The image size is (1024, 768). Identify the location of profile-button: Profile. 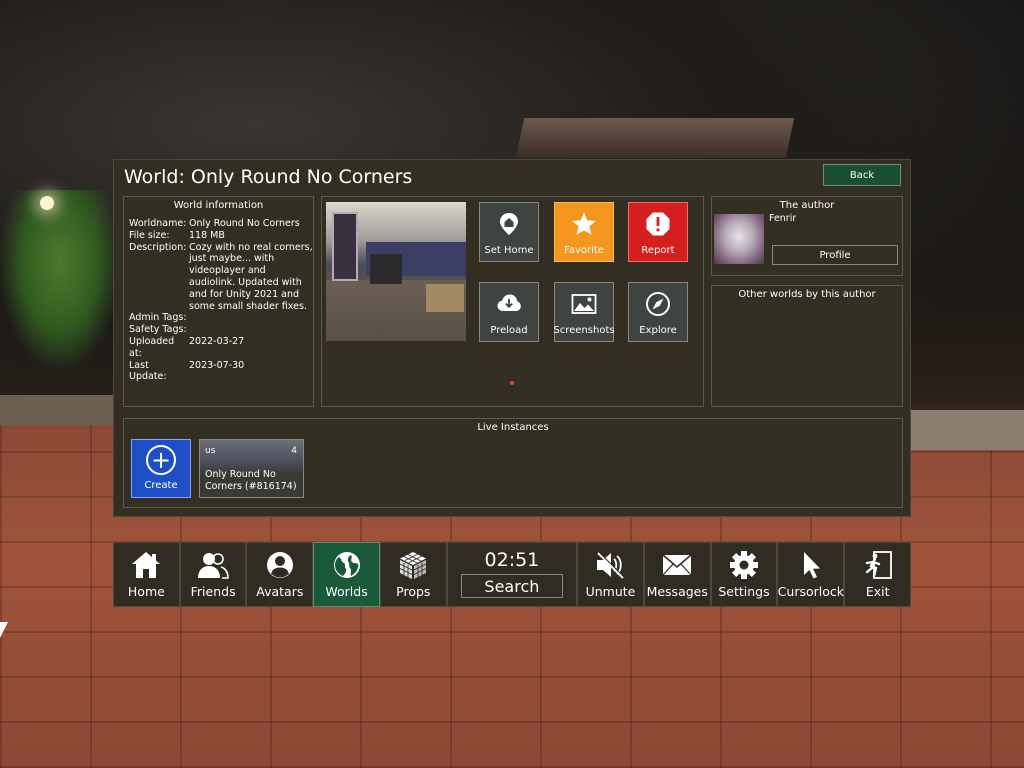
(835, 255).